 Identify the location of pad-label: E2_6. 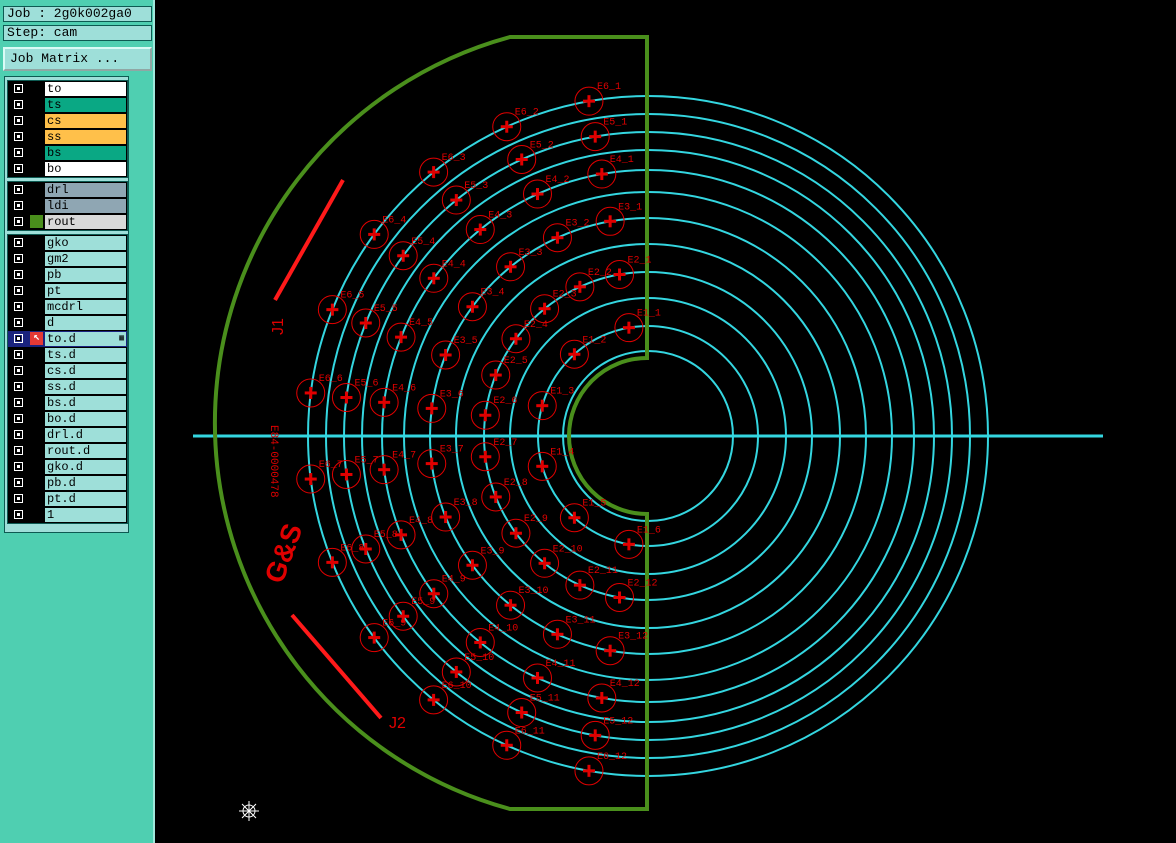
(505, 401).